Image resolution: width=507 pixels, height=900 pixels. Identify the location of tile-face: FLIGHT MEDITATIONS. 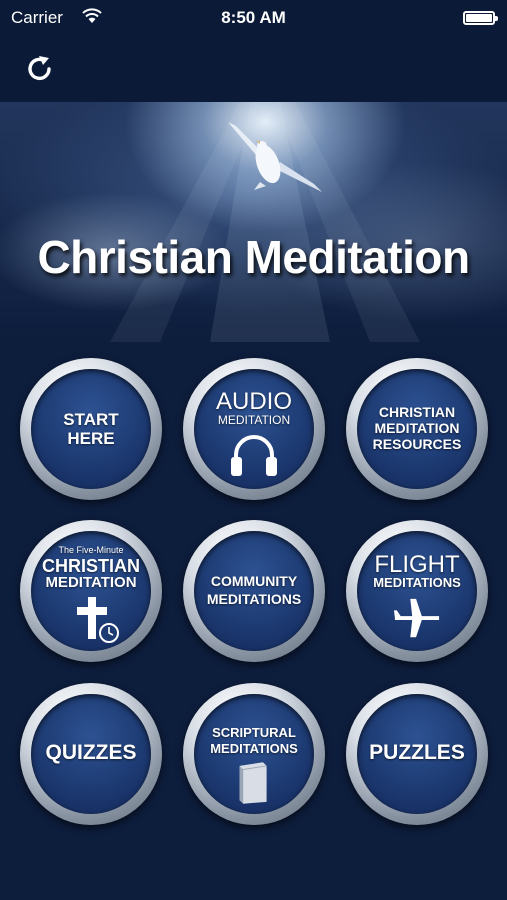
(417, 591).